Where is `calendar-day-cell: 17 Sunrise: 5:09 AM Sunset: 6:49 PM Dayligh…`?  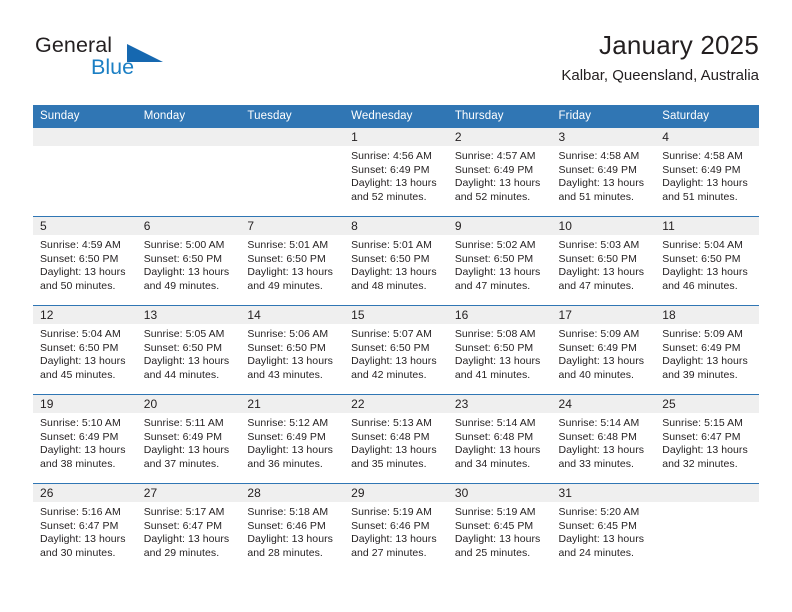
calendar-day-cell: 17 Sunrise: 5:09 AM Sunset: 6:49 PM Dayligh… is located at coordinates (603, 350).